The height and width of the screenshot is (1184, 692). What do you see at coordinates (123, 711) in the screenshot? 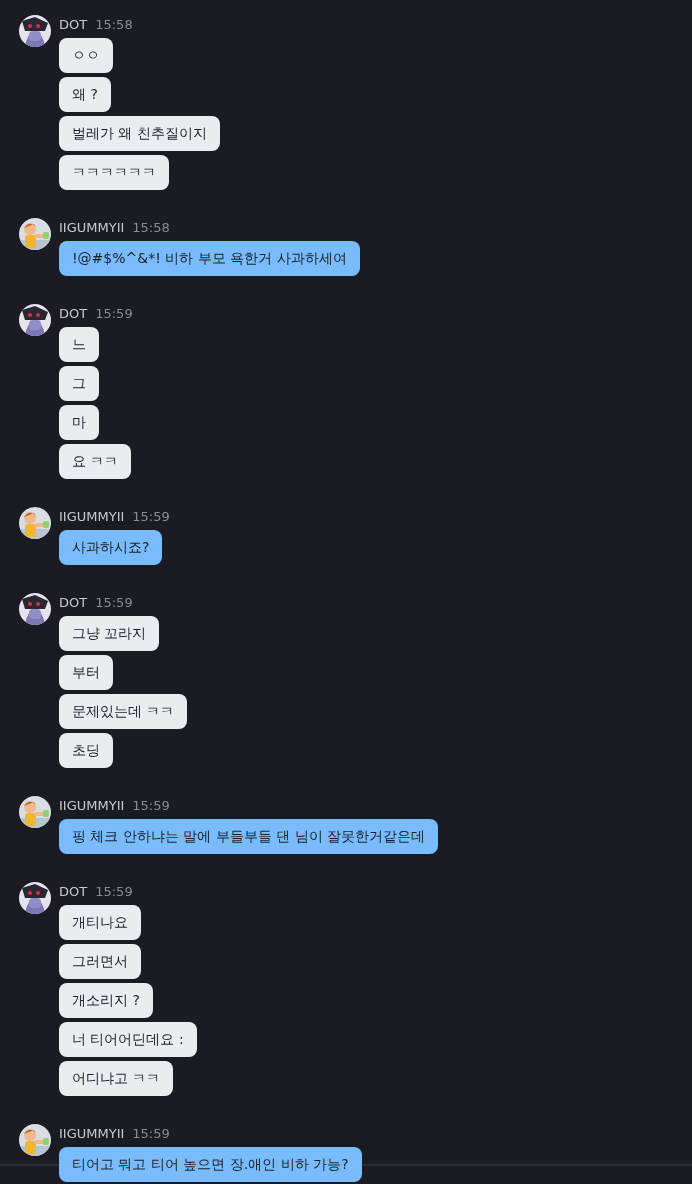
I see `message-bubble: 문제있는데 ㅋㅋ` at bounding box center [123, 711].